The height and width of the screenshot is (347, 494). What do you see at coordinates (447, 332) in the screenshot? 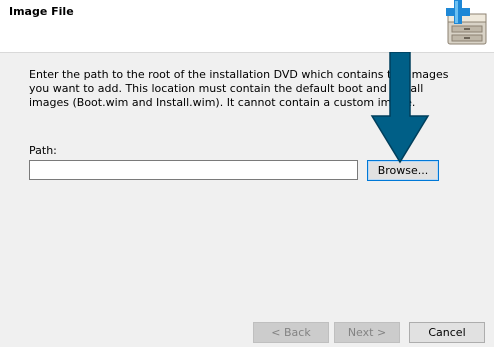
I see `cancel-button: Cancel` at bounding box center [447, 332].